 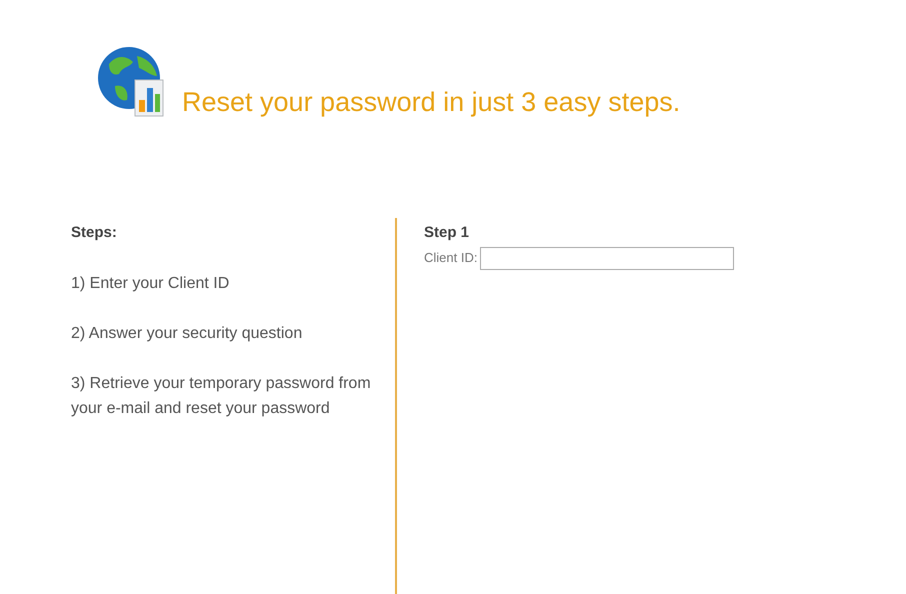 What do you see at coordinates (607, 258) in the screenshot?
I see `client-id-field` at bounding box center [607, 258].